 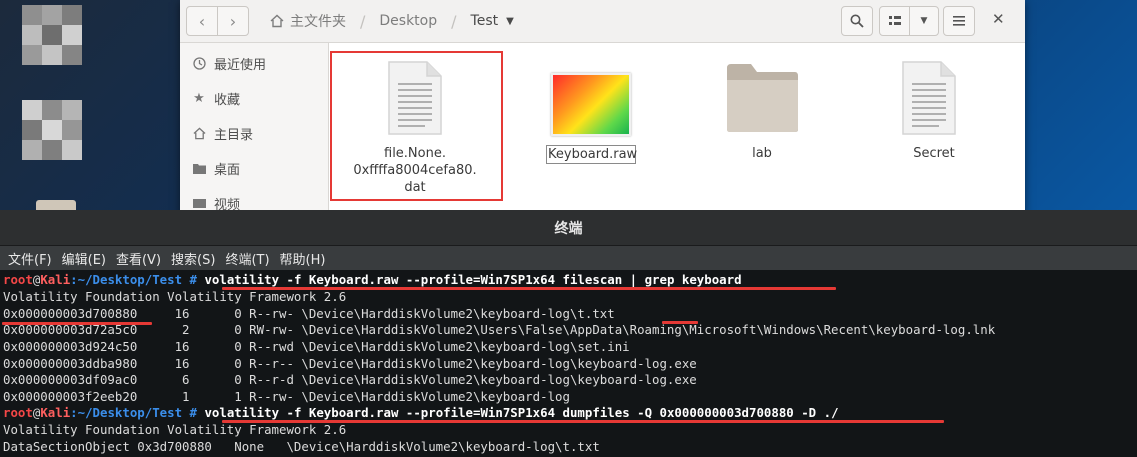 What do you see at coordinates (568, 258) in the screenshot?
I see `terminal-menubar: 文件(F) 编辑(E) 查看(V) 搜索(S) 终端(T) 帮助(H)` at bounding box center [568, 258].